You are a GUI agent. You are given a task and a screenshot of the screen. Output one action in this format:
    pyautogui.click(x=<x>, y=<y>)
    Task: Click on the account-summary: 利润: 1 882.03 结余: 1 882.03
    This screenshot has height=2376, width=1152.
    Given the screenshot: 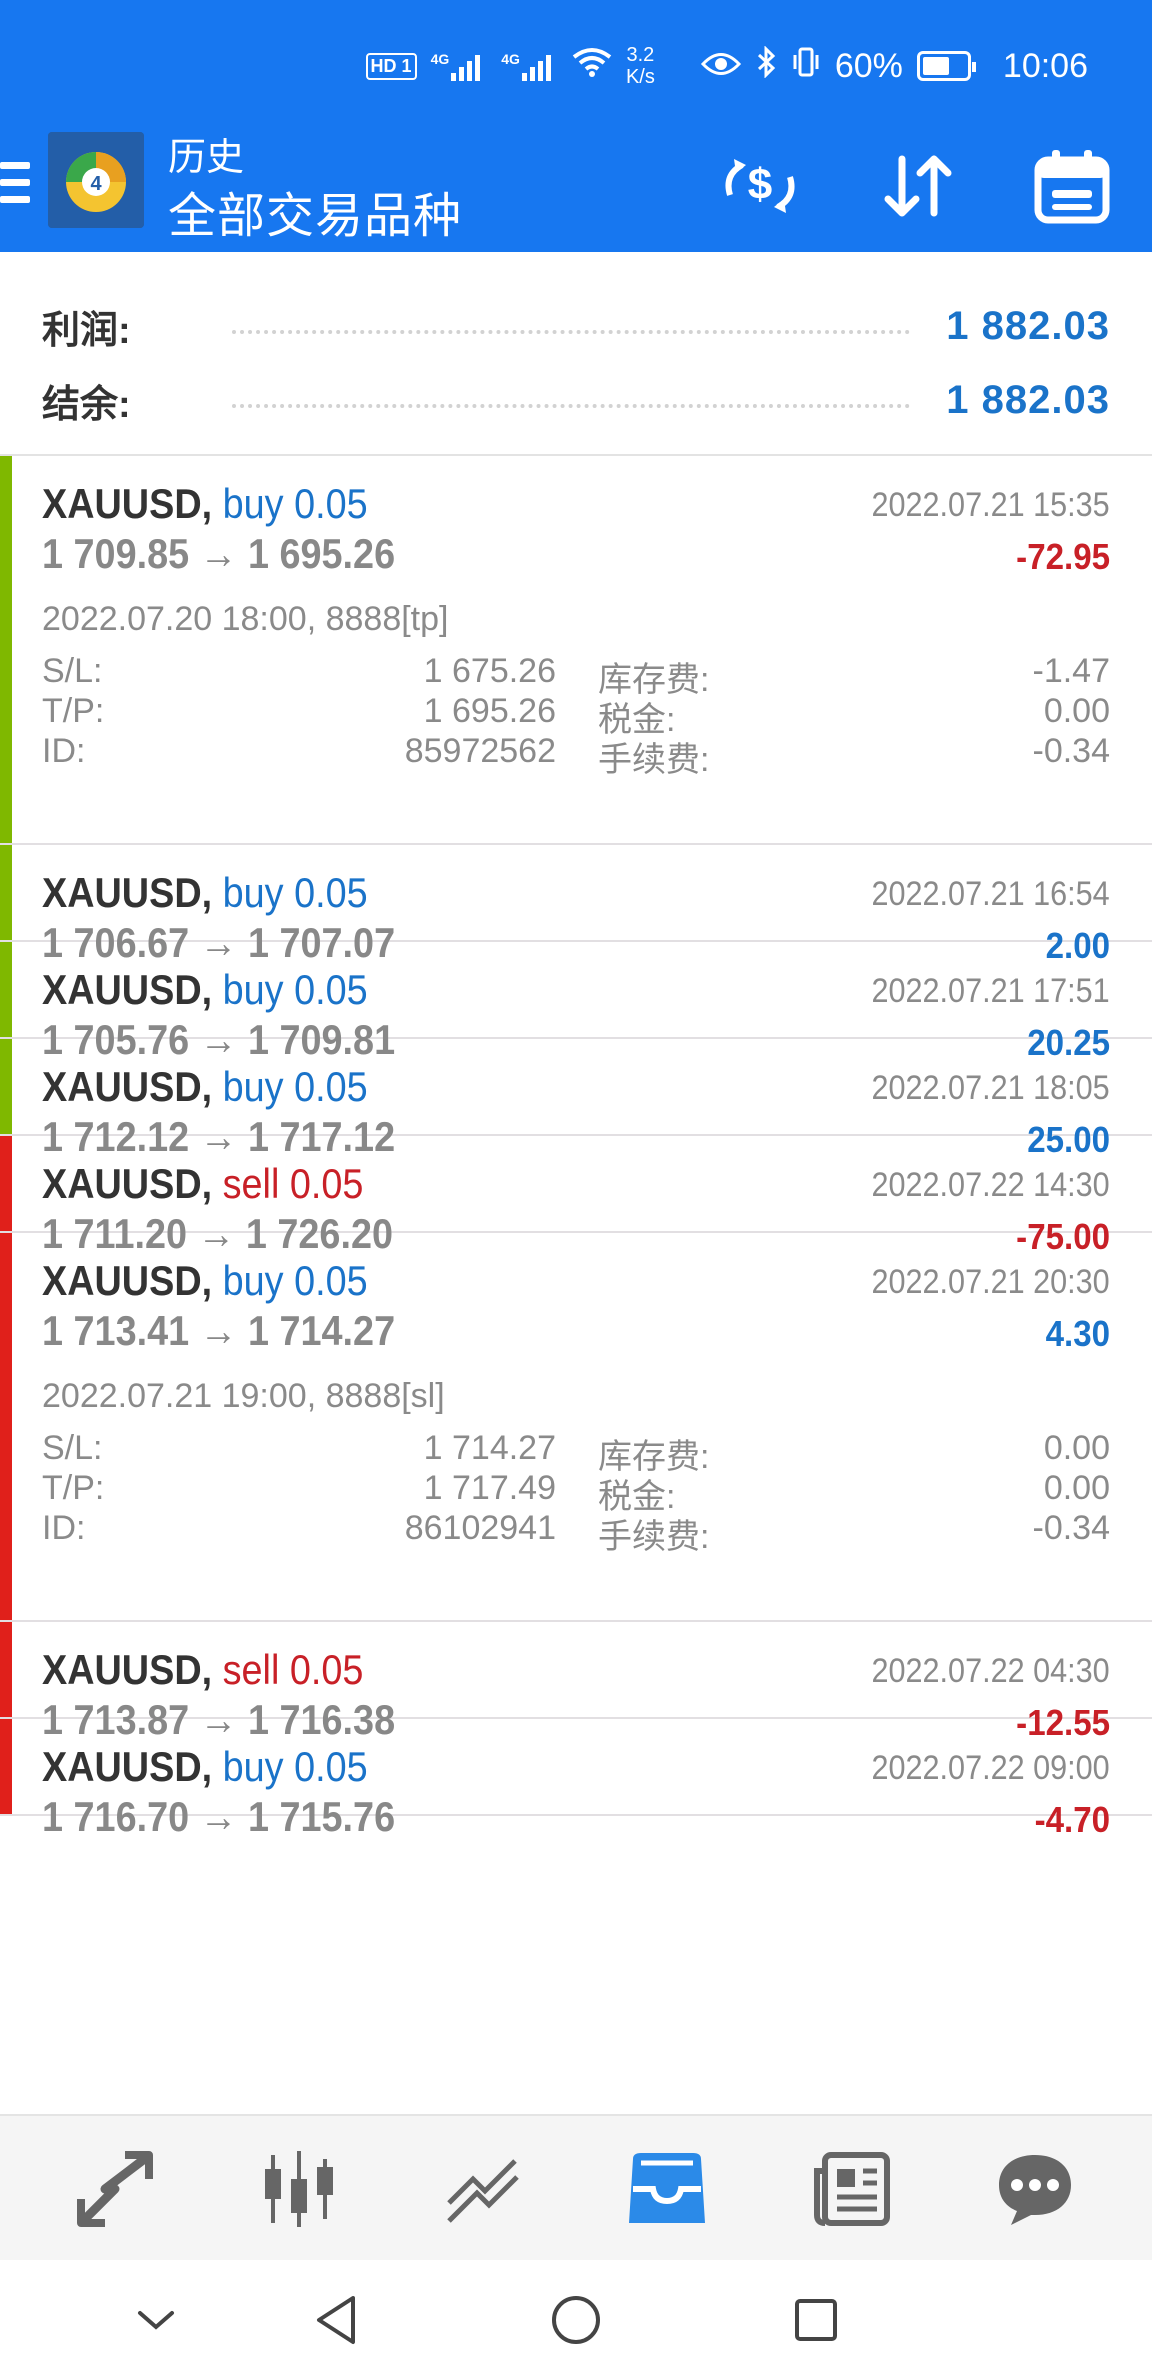 What is the action you would take?
    pyautogui.click(x=576, y=354)
    